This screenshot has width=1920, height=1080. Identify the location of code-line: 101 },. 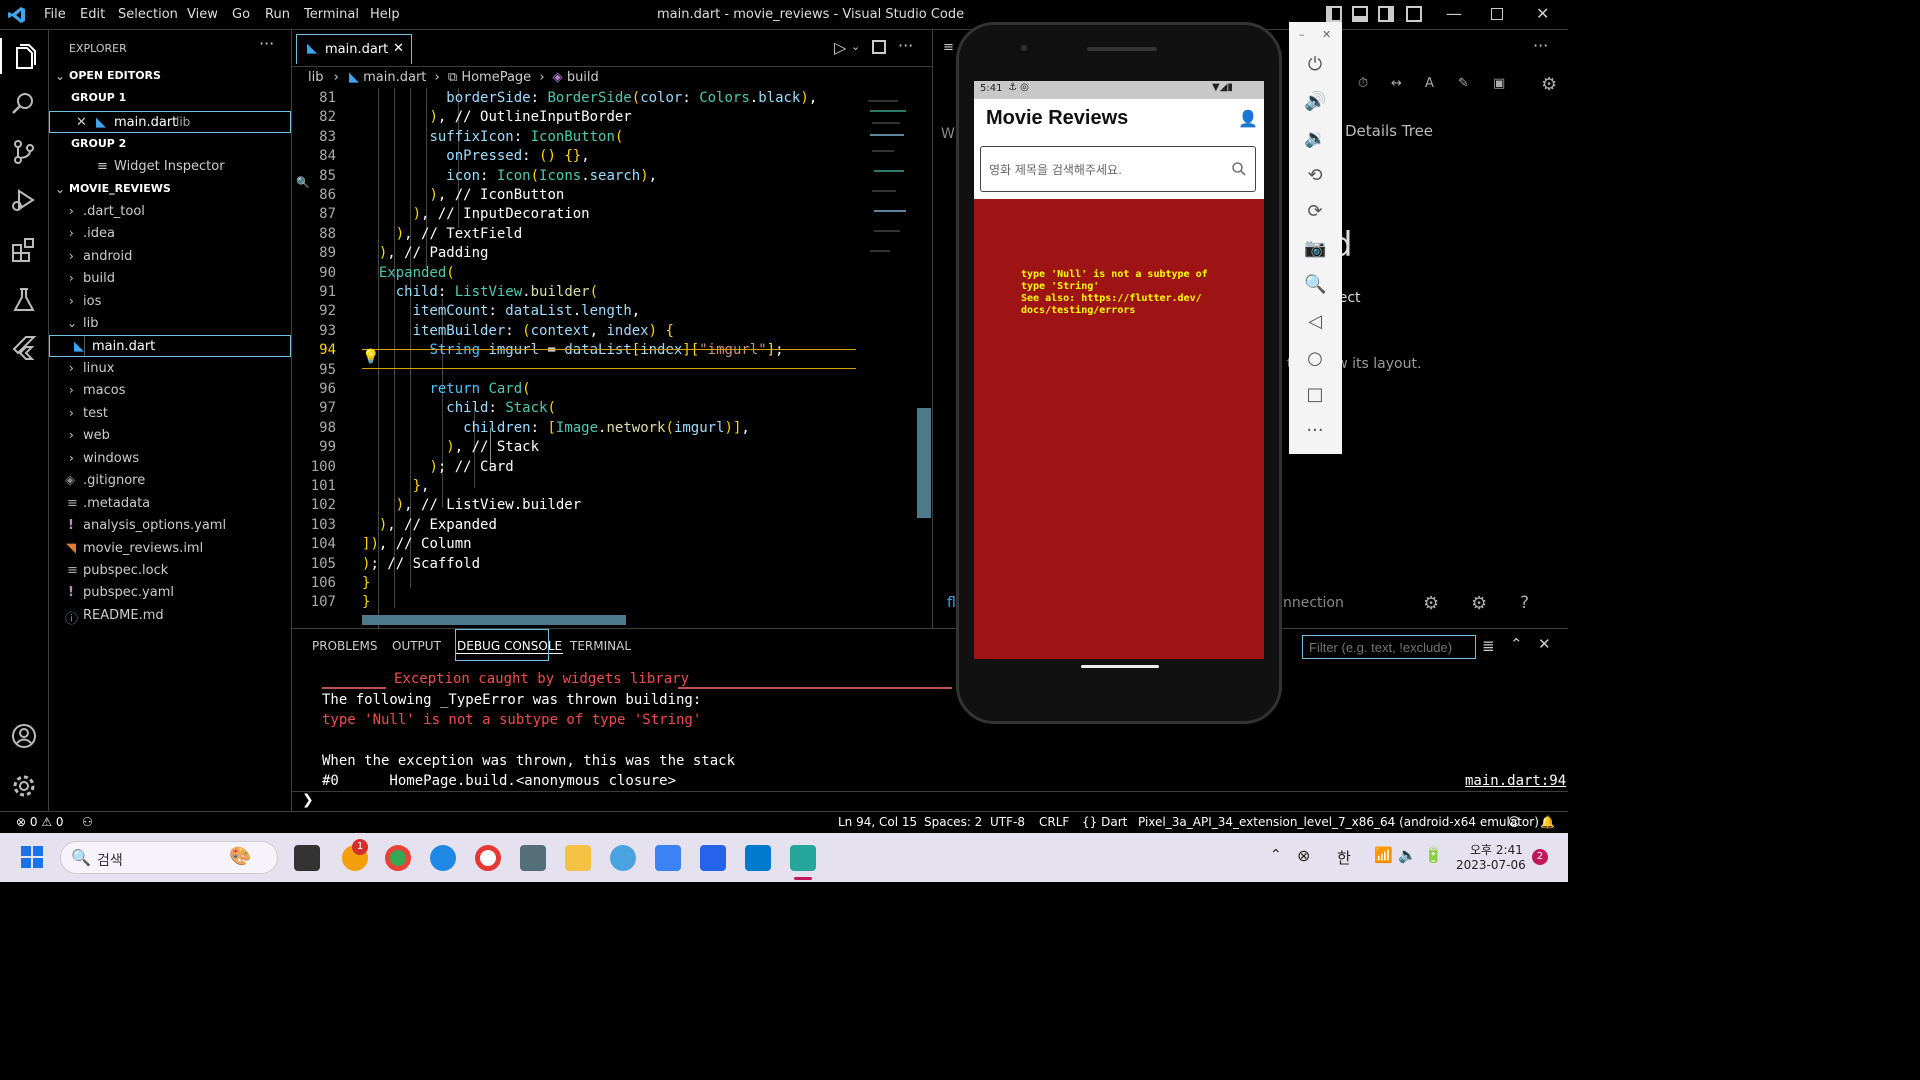
(602, 487).